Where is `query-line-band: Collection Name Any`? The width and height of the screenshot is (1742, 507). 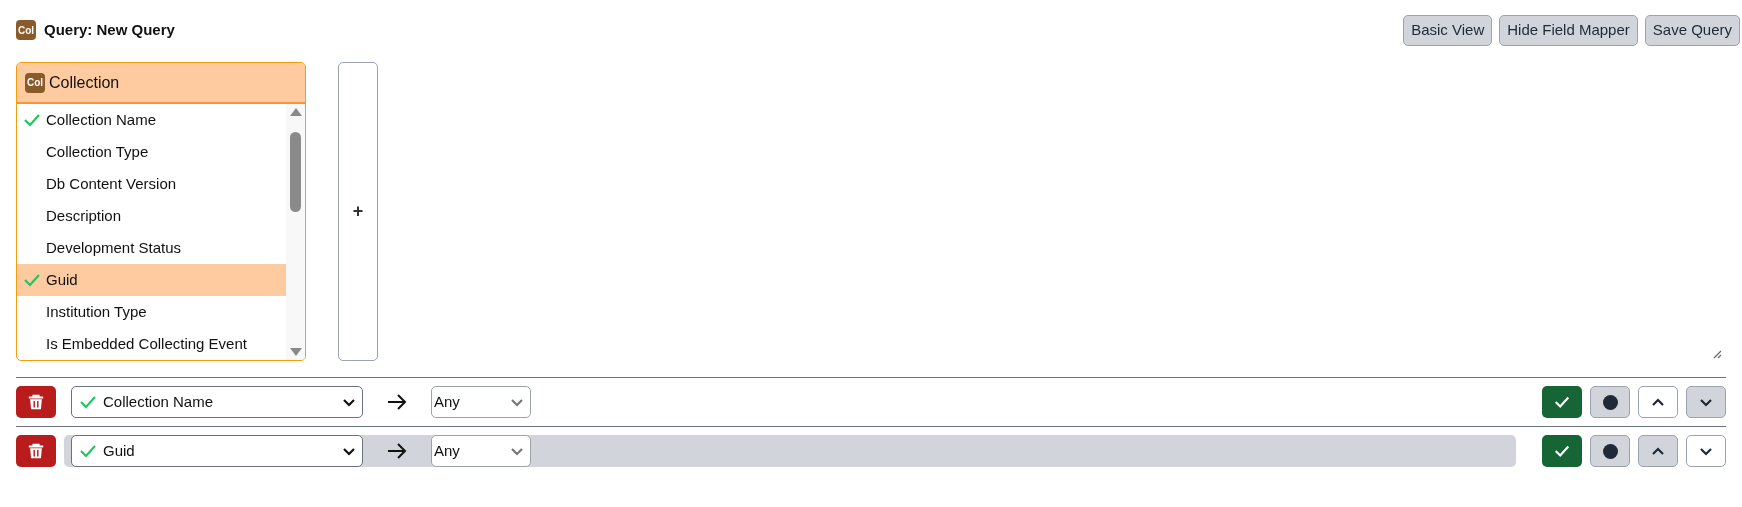
query-line-band: Collection Name Any is located at coordinates (790, 402).